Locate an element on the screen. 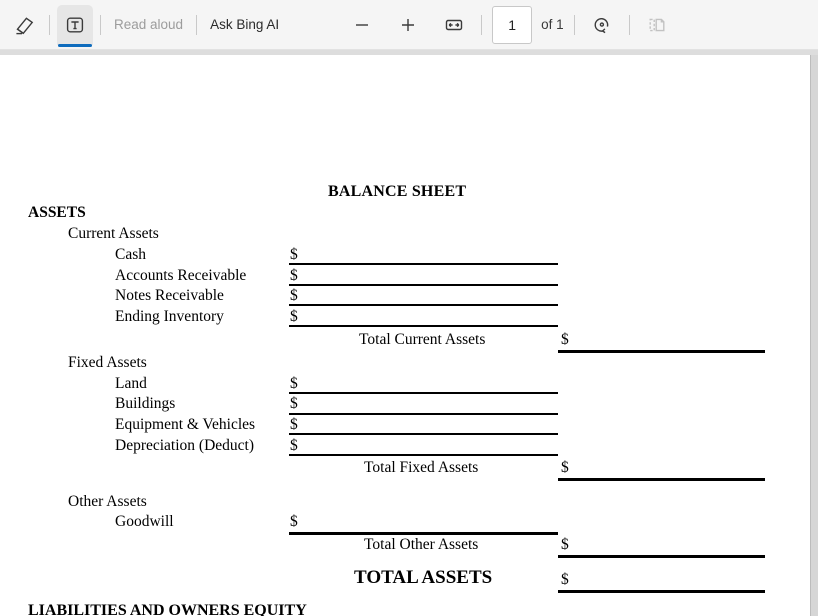  line-item-label: Depreciation (Deduct) is located at coordinates (185, 445).